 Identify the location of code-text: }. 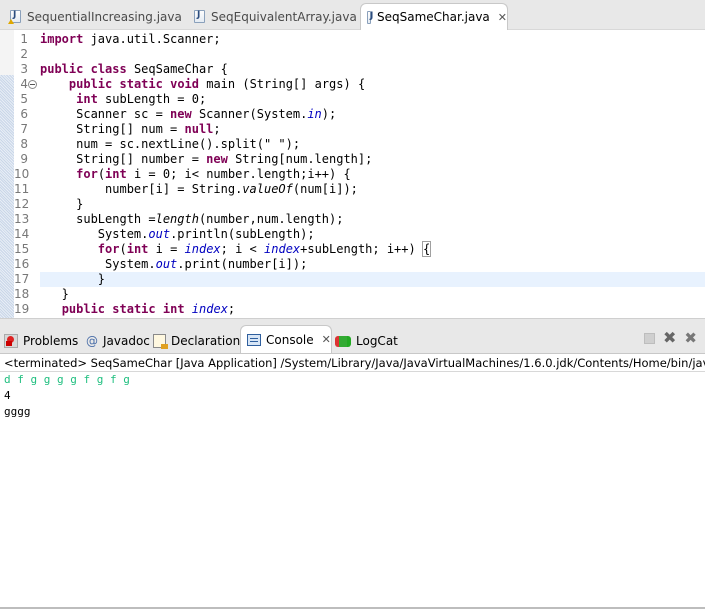
(61, 204).